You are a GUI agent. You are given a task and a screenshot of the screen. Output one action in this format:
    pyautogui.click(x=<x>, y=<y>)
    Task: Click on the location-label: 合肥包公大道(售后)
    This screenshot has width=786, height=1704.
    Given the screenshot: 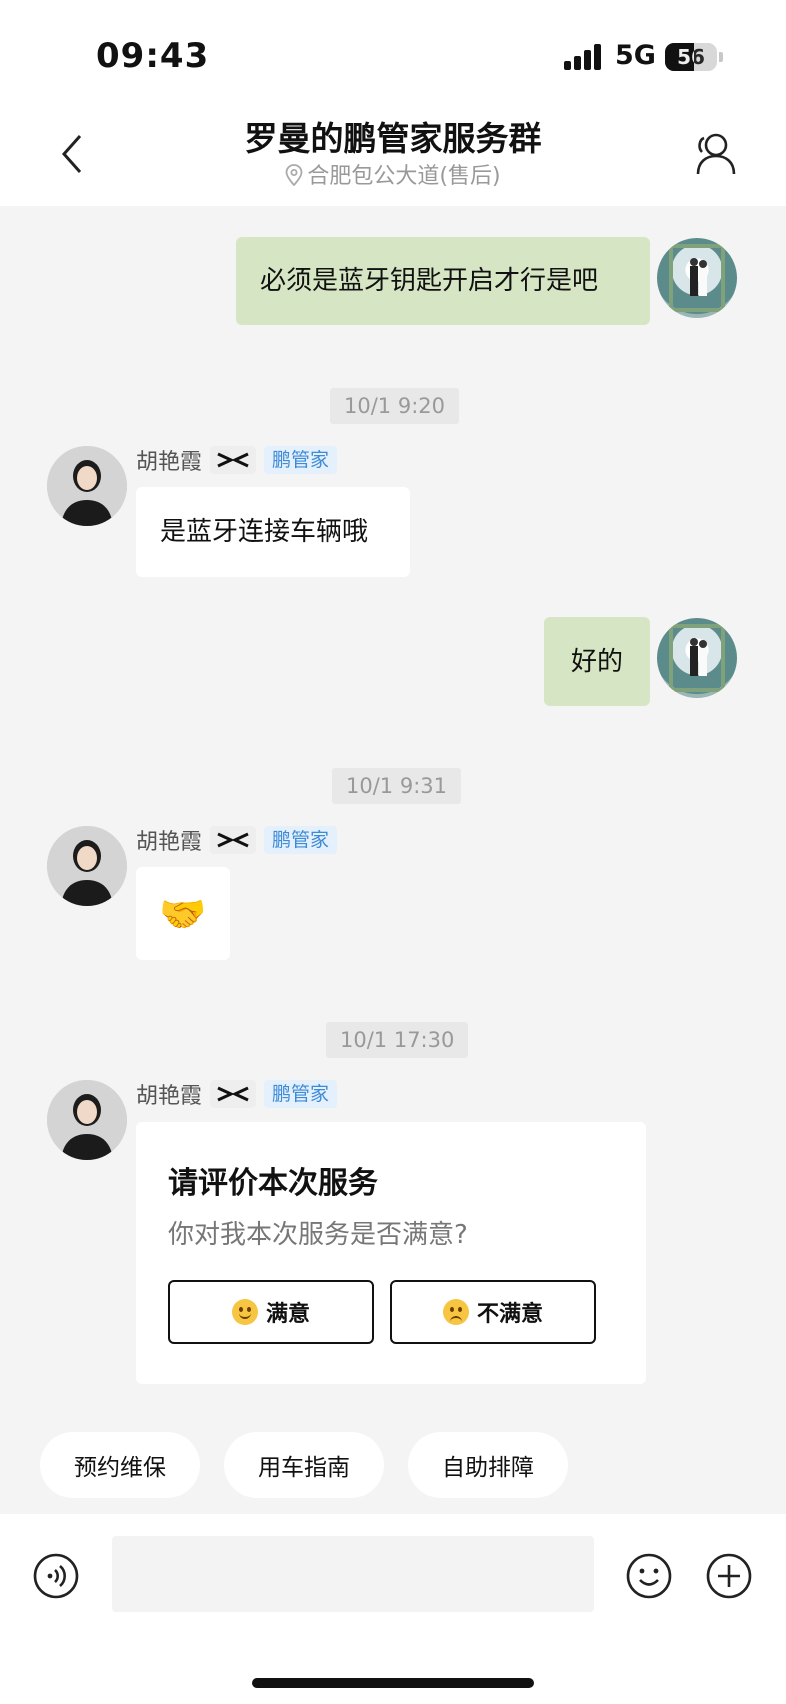 What is the action you would take?
    pyautogui.click(x=404, y=176)
    